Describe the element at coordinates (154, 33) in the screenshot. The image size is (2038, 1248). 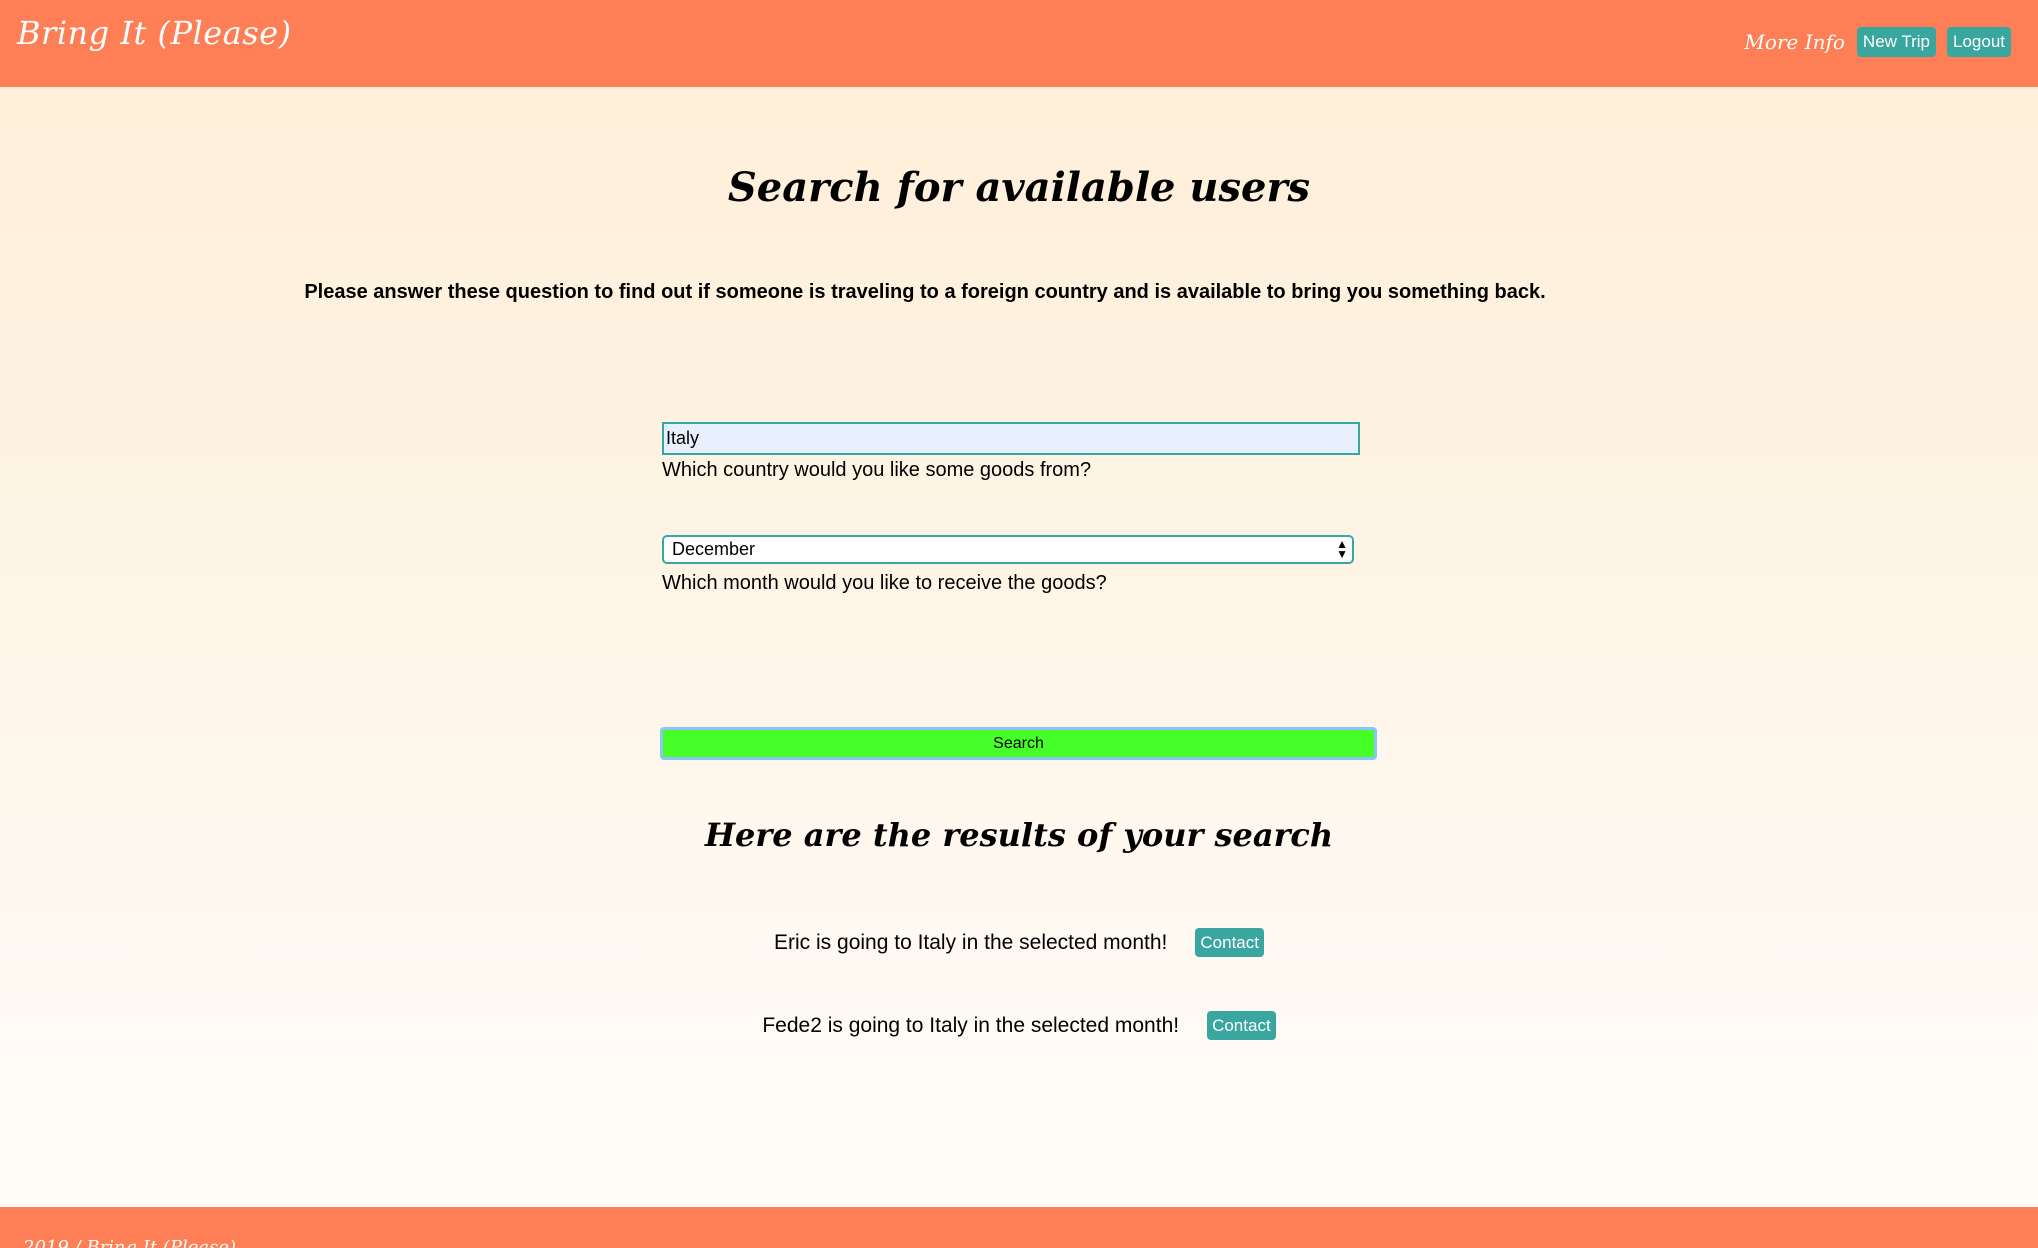
I see `brand-logo: Bring It (Please)` at that location.